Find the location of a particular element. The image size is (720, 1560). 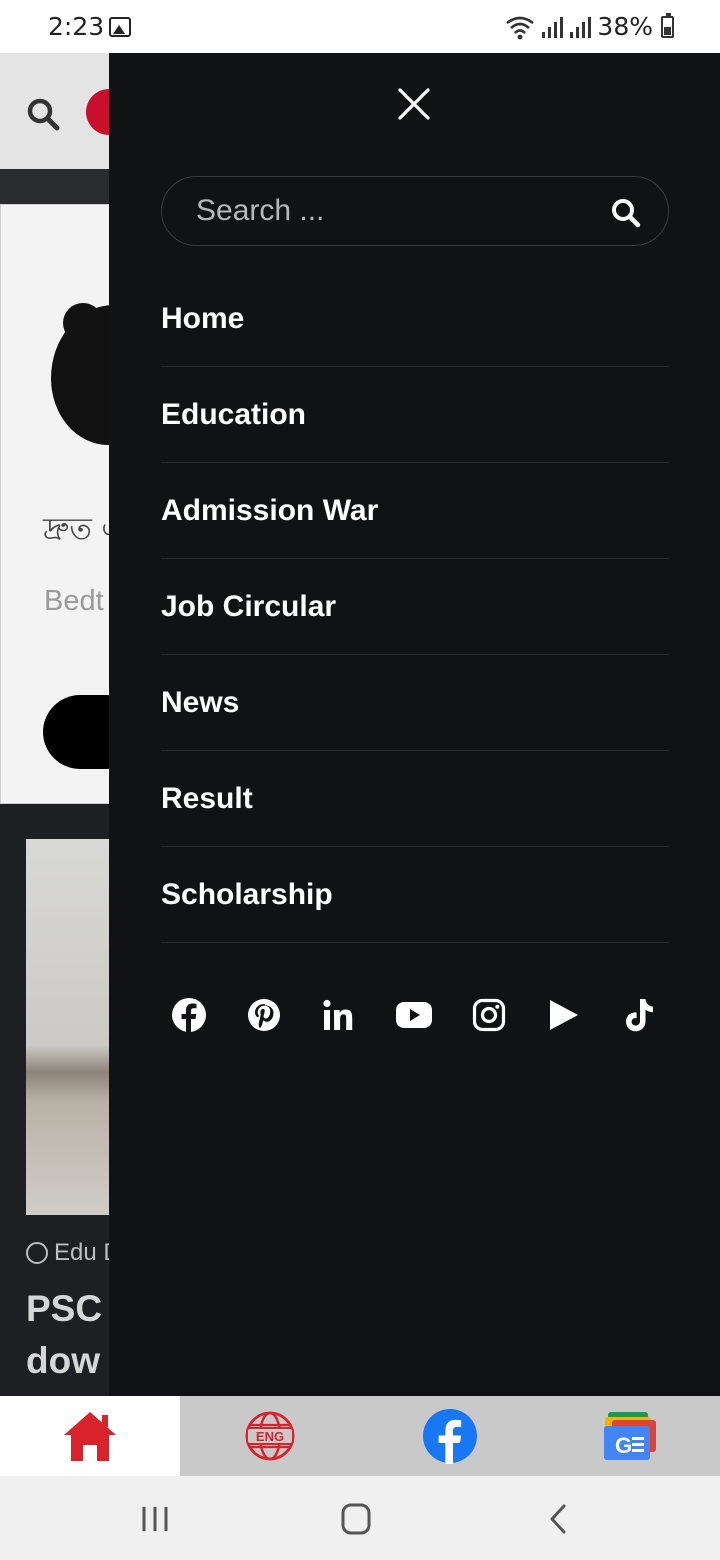

drawer-search-box is located at coordinates (415, 211).